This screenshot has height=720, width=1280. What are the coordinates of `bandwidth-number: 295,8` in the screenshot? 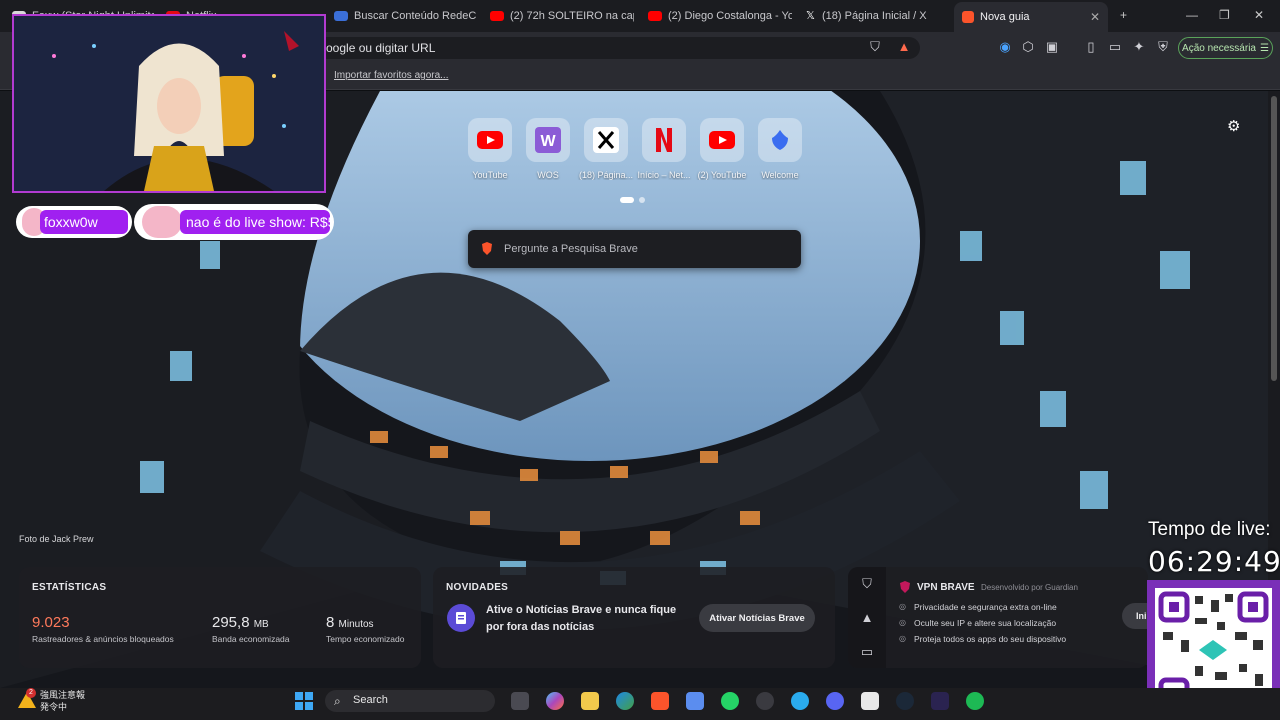 It's located at (231, 622).